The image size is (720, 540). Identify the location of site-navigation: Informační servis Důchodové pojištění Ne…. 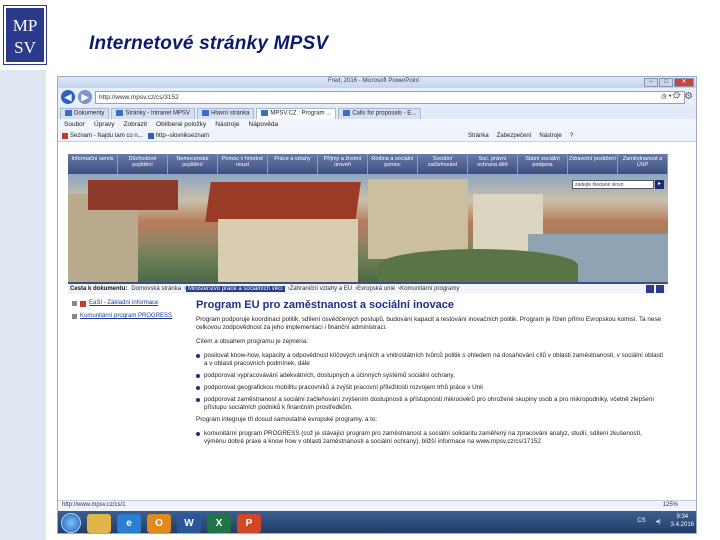
(368, 164).